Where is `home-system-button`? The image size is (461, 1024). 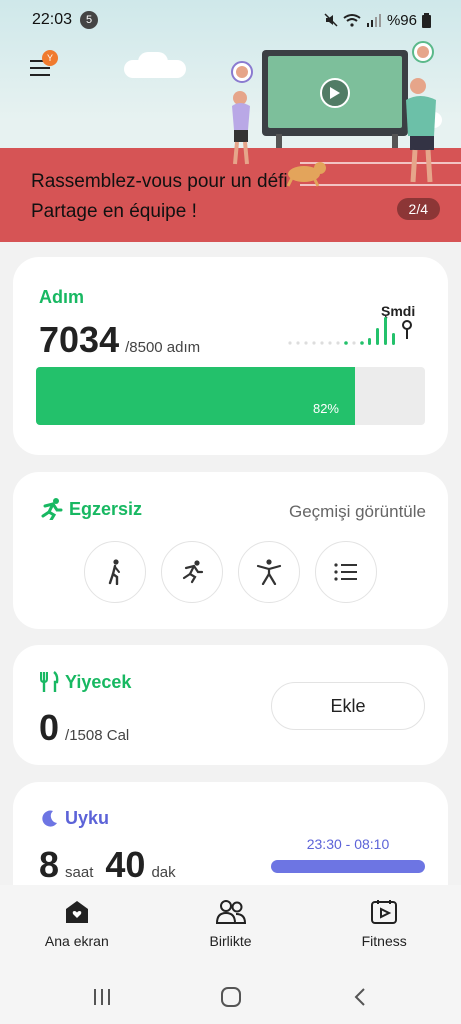
home-system-button is located at coordinates (231, 997).